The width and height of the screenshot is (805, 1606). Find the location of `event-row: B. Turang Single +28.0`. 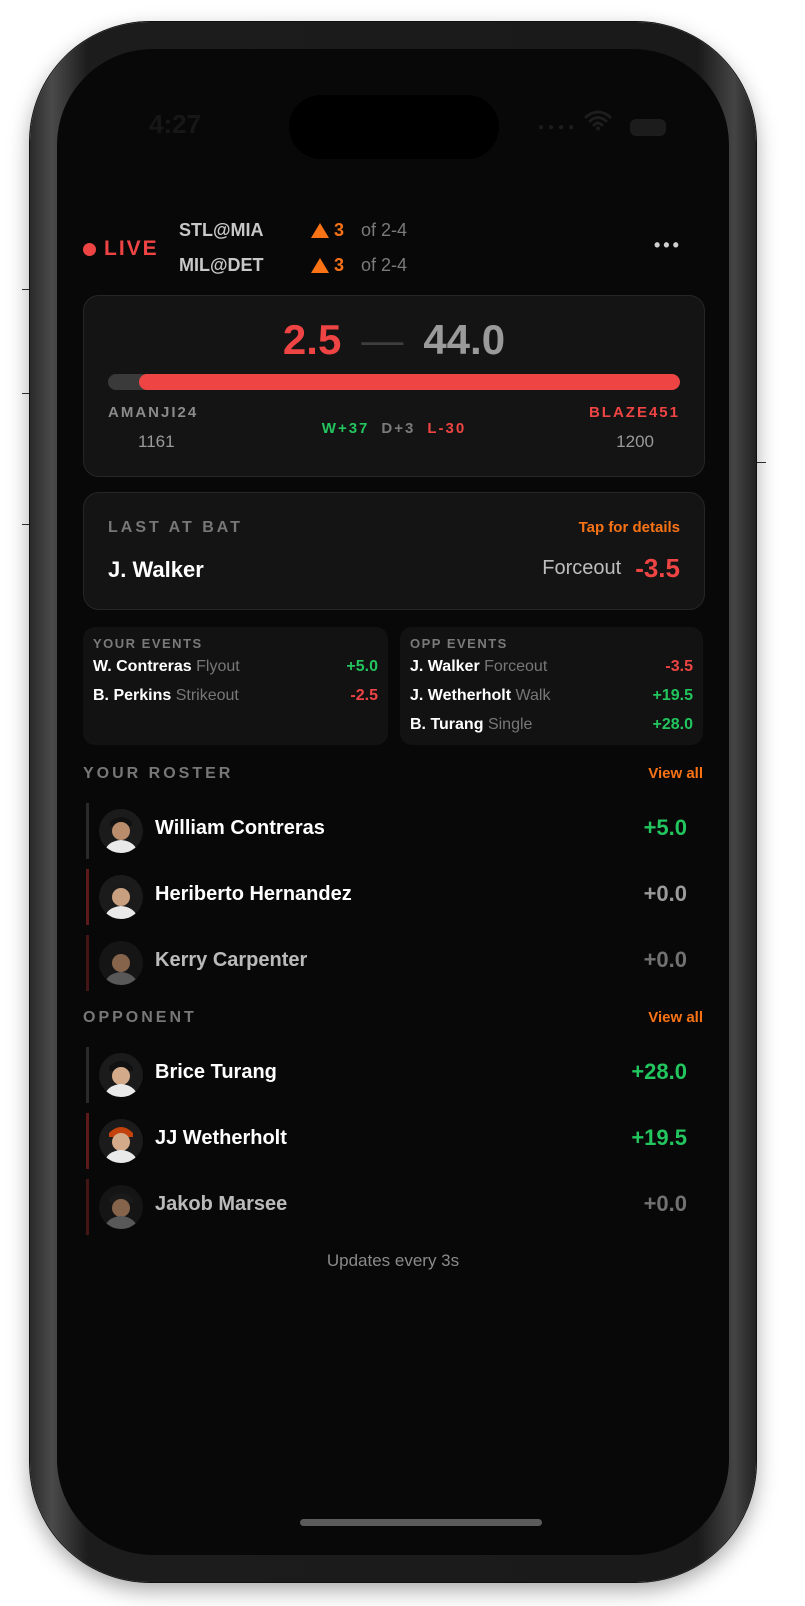

event-row: B. Turang Single +28.0 is located at coordinates (551, 725).